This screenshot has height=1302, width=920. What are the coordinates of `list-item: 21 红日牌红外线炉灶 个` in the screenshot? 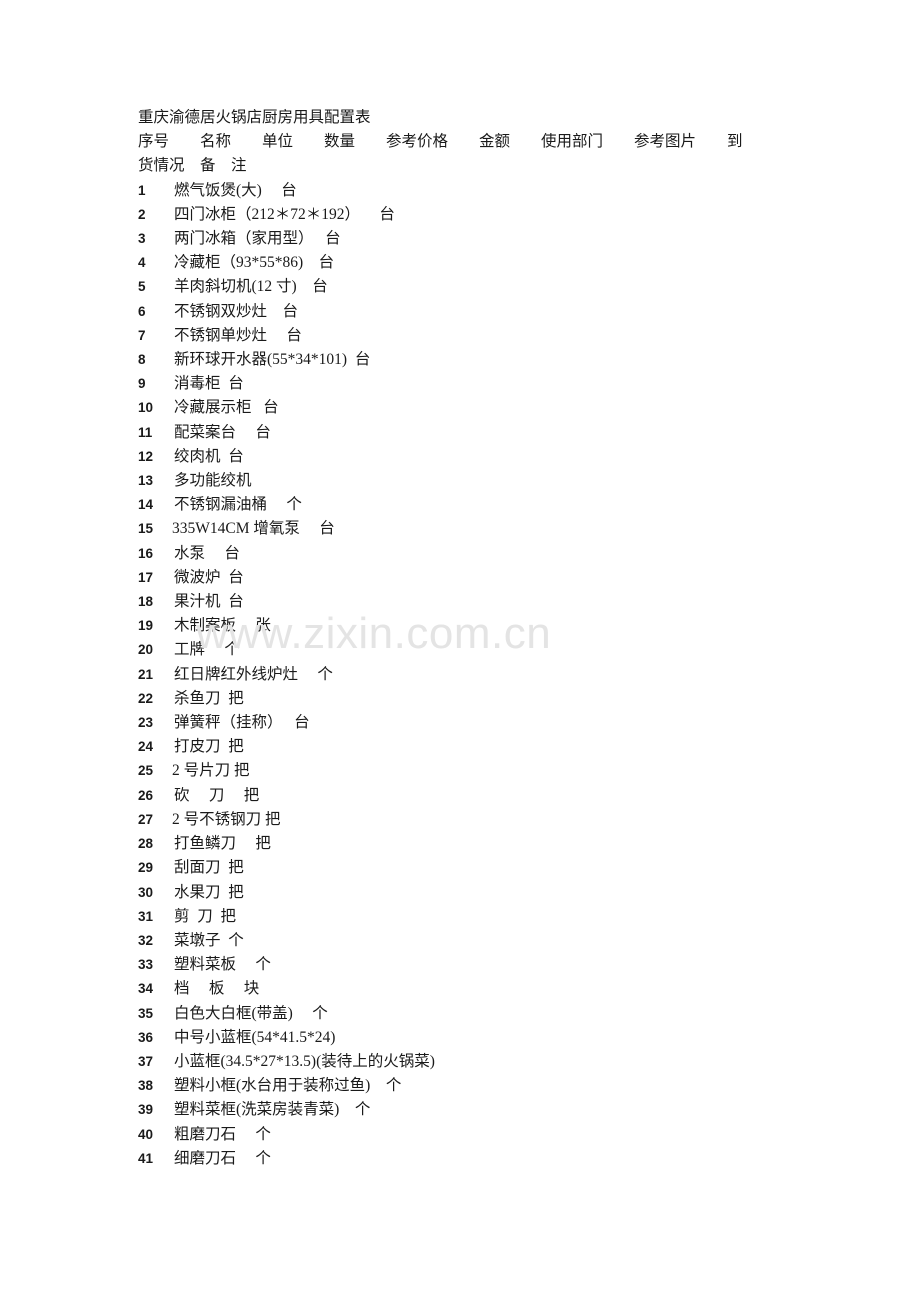 It's located at (513, 675).